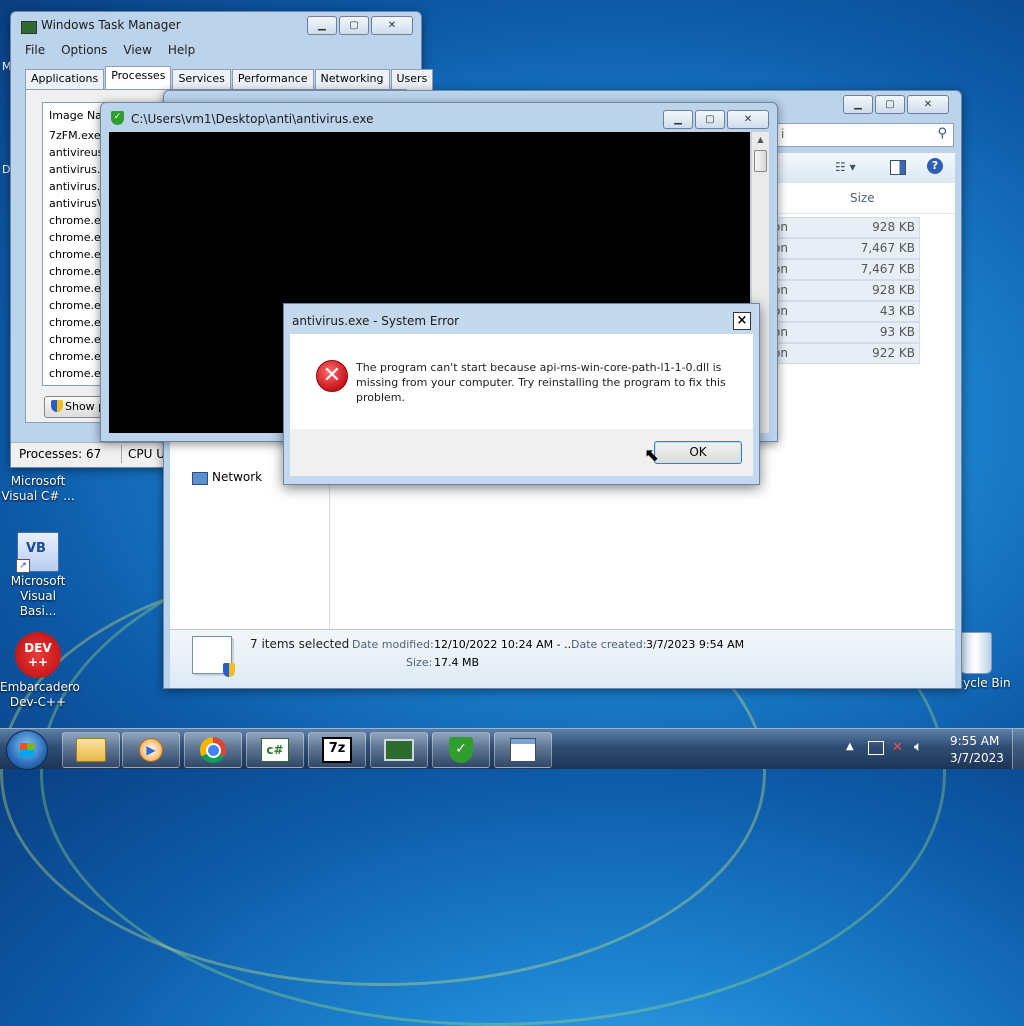  I want to click on preview-pane-icon, so click(898, 167).